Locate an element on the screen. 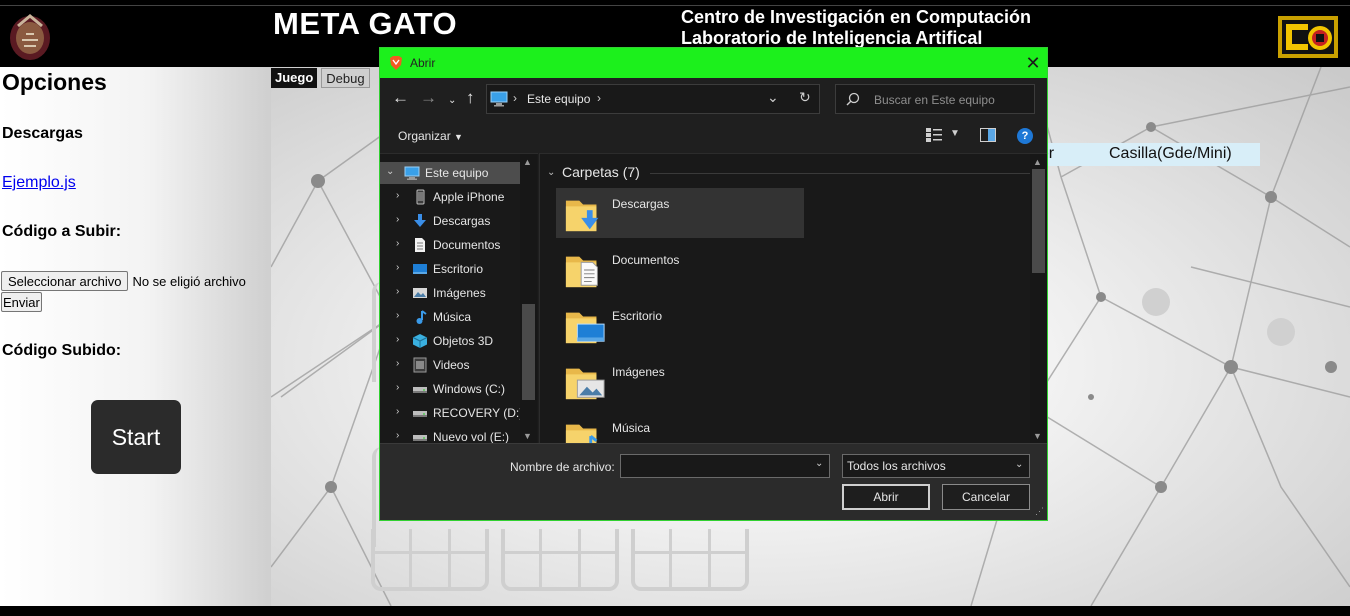 The image size is (1350, 616). folder-label: Descargas is located at coordinates (641, 204).